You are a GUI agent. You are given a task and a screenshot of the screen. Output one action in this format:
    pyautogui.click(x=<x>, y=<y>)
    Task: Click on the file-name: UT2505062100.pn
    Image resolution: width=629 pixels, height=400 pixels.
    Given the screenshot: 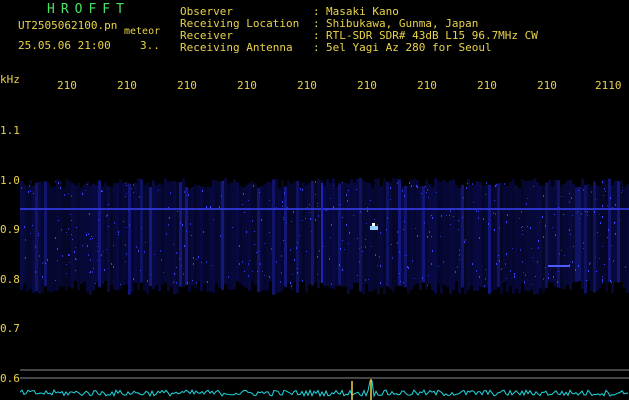 What is the action you would take?
    pyautogui.click(x=68, y=25)
    